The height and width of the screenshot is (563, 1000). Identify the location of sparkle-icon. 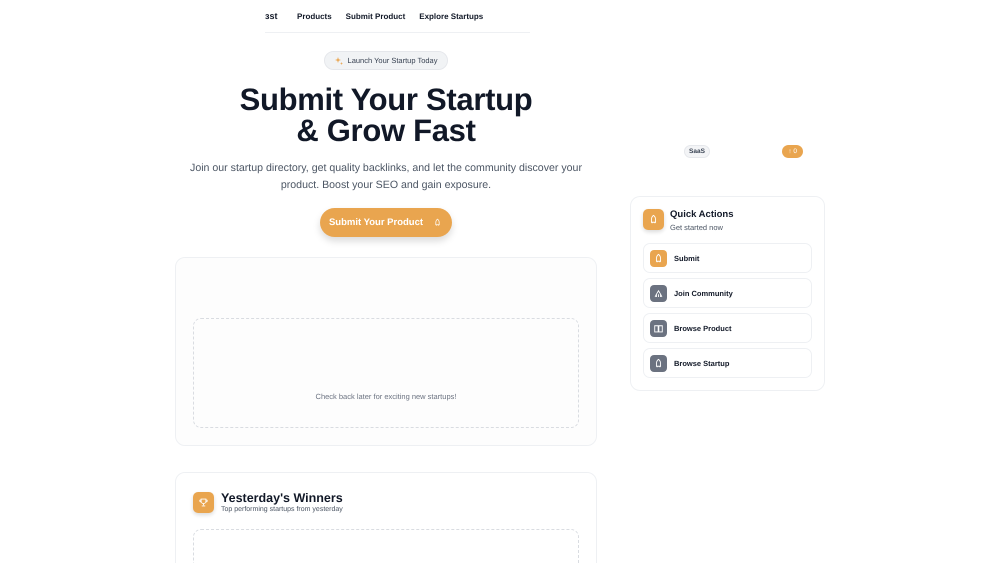
(338, 60).